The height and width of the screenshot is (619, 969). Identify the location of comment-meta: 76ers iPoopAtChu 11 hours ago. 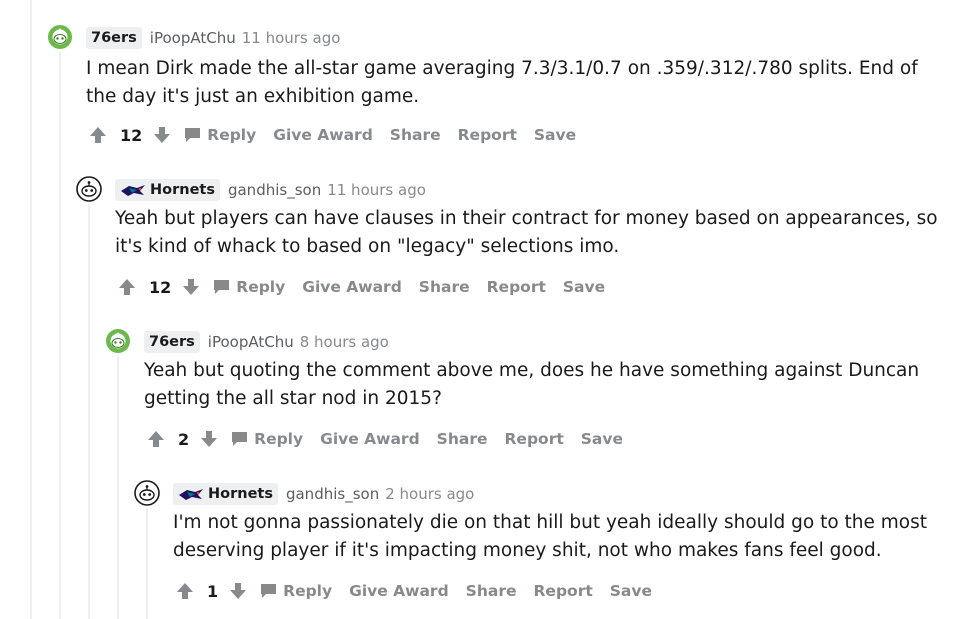
(213, 38).